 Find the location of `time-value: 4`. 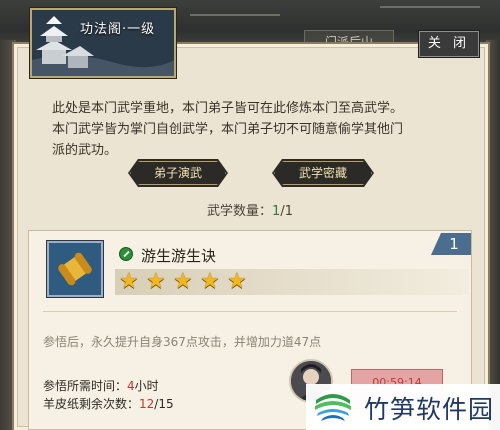

time-value: 4 is located at coordinates (131, 386).